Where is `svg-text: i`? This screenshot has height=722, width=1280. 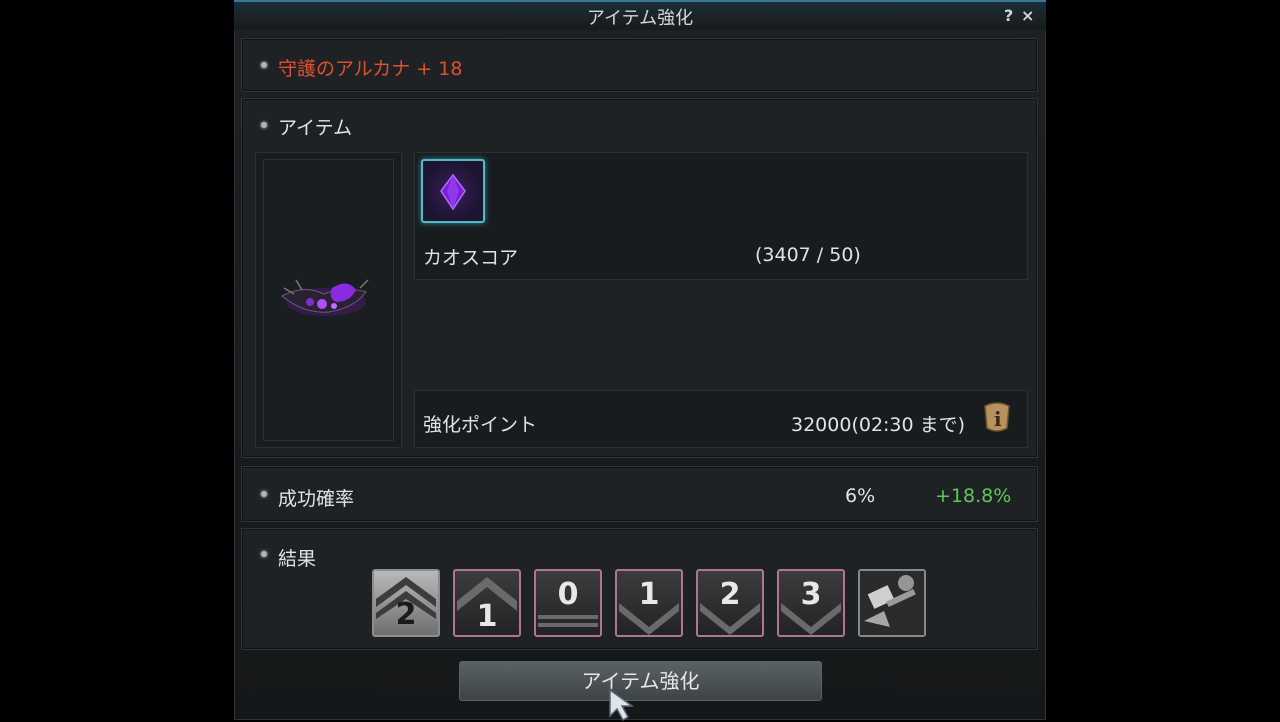
svg-text: i is located at coordinates (998, 419).